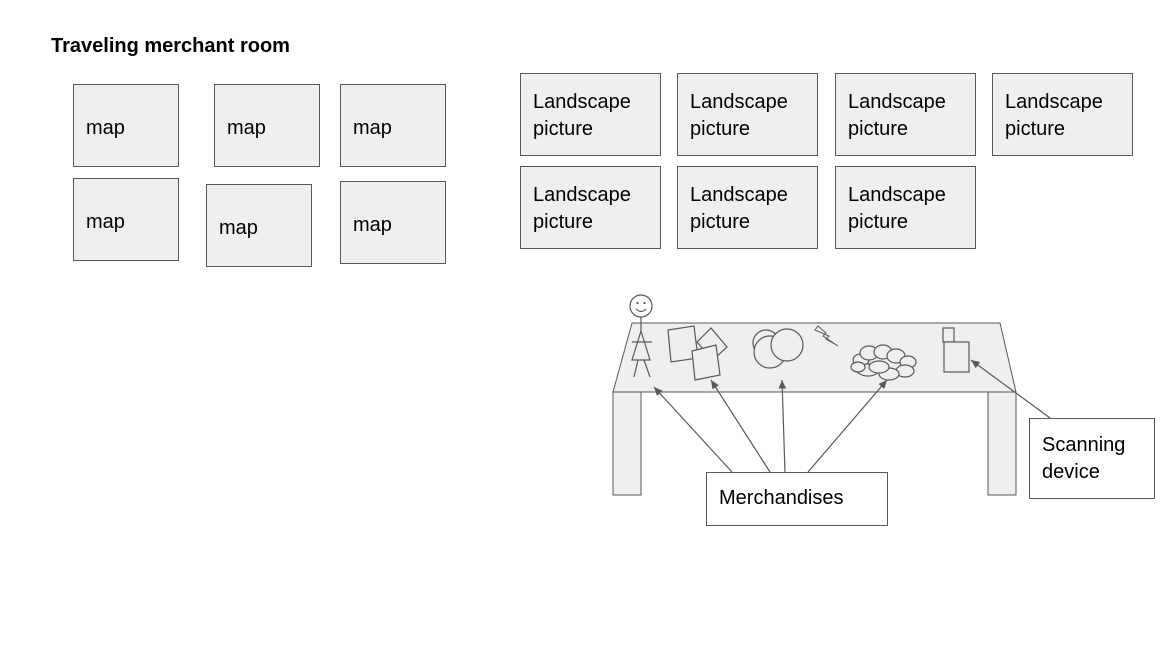 This screenshot has width=1172, height=646. I want to click on merchandises-label: Merchandises, so click(797, 499).